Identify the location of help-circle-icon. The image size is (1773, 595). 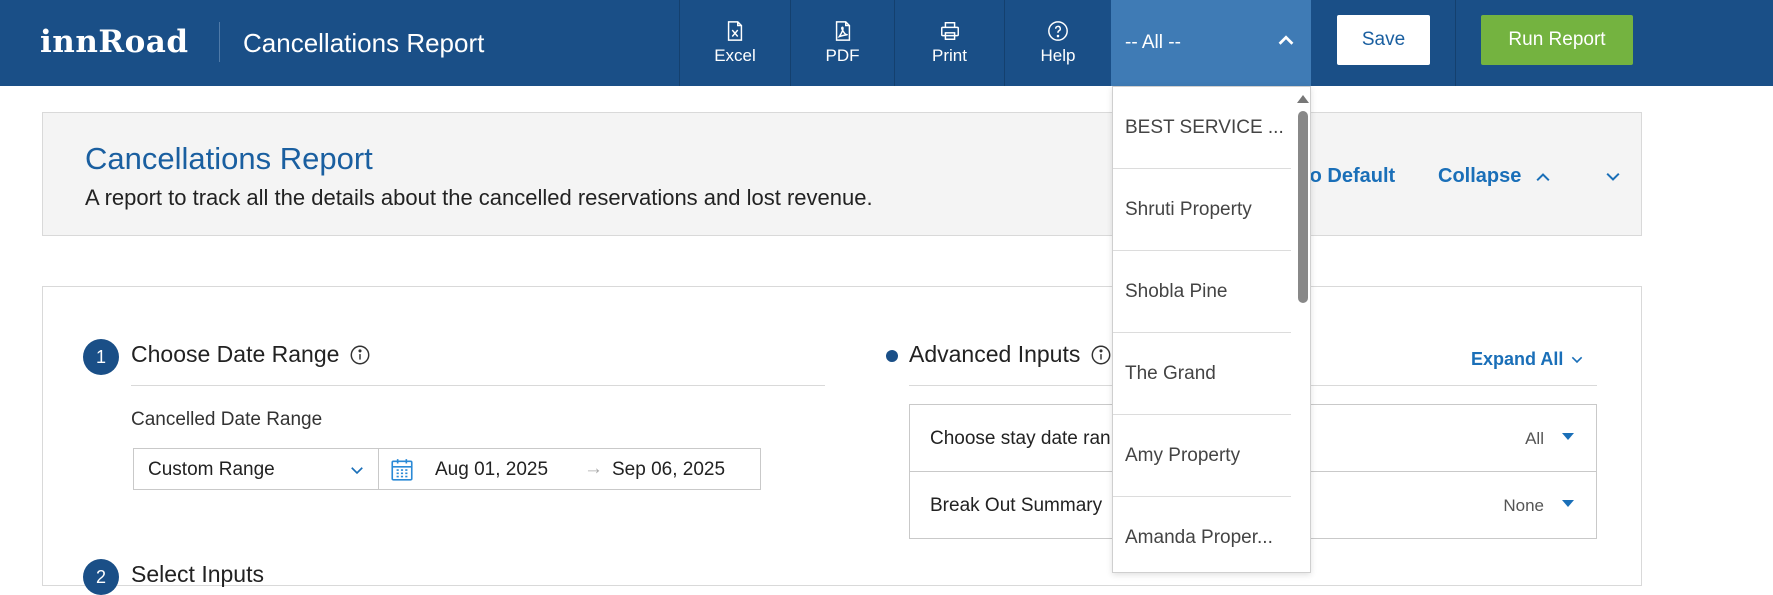
(1058, 31).